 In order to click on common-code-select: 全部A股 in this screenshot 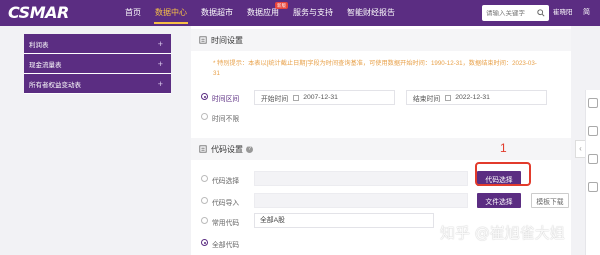, I will do `click(344, 220)`.